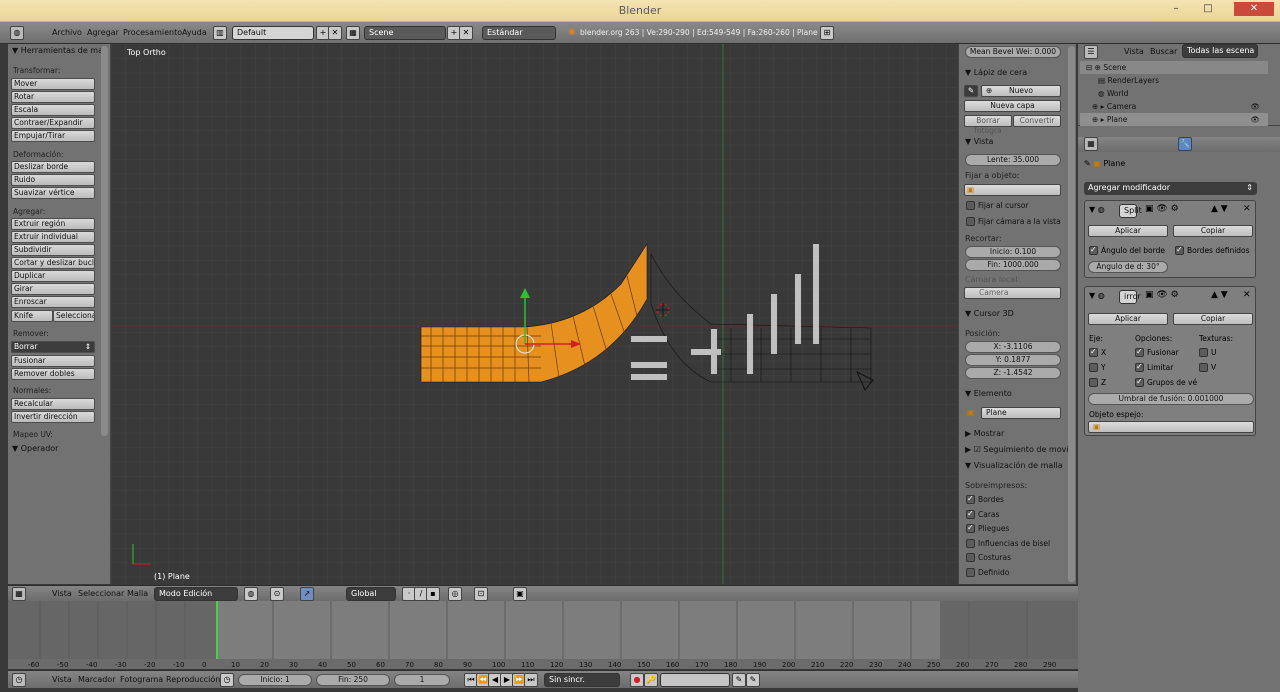 The height and width of the screenshot is (692, 1280). What do you see at coordinates (53, 136) in the screenshot?
I see `push-pull-button: Empujar/Tirar` at bounding box center [53, 136].